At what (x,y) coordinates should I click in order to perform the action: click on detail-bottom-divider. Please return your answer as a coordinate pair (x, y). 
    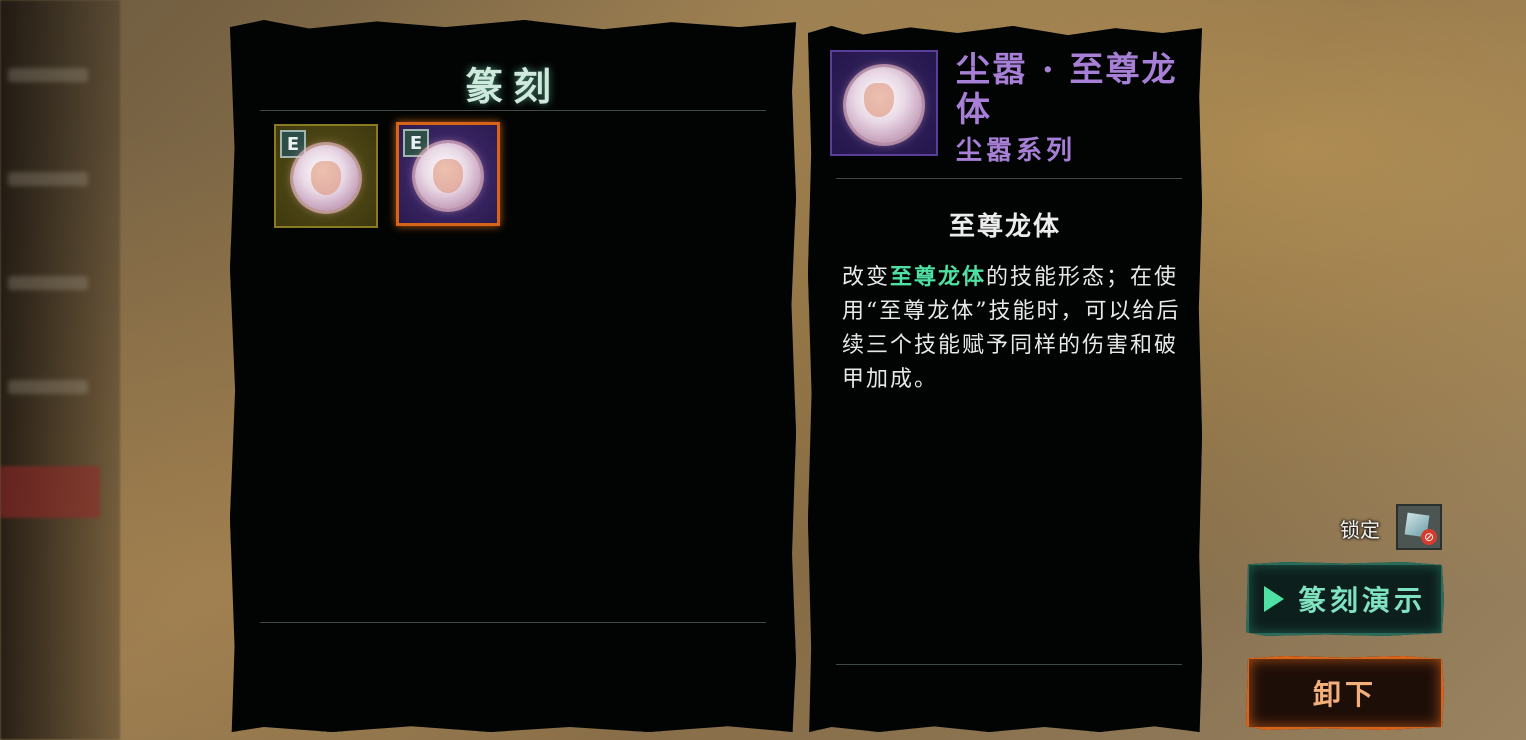
    Looking at the image, I should click on (1009, 664).